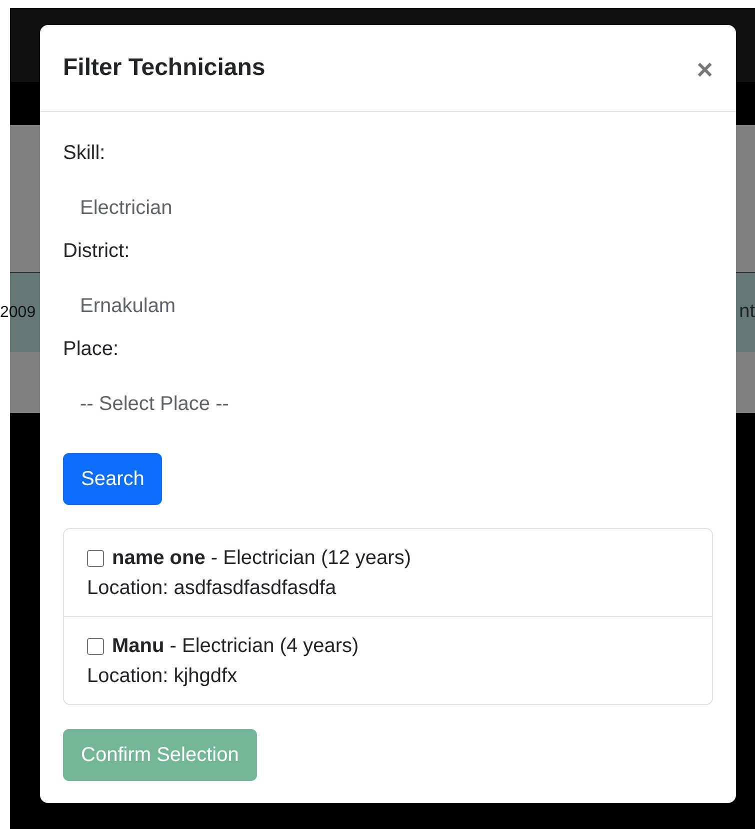 Image resolution: width=755 pixels, height=829 pixels. I want to click on technician-summary: Manu - Electrician (4 years), so click(235, 646).